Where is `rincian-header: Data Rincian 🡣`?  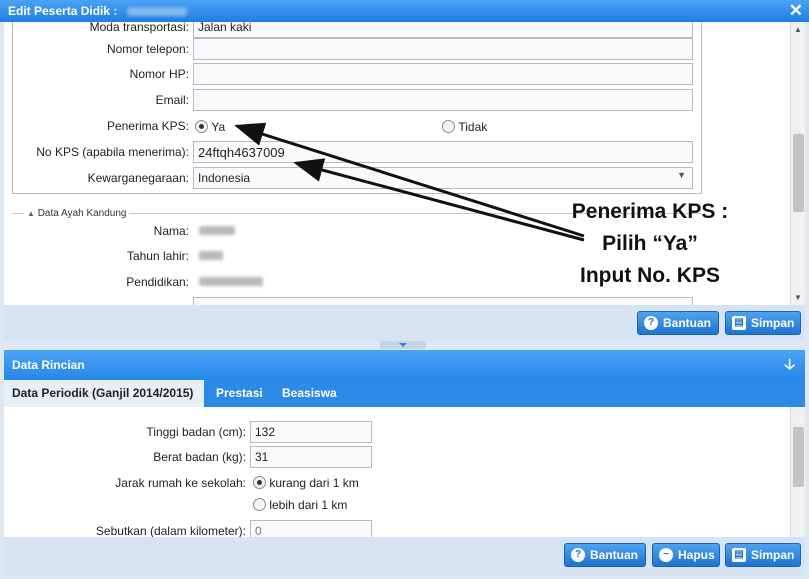 rincian-header: Data Rincian 🡣 is located at coordinates (404, 365).